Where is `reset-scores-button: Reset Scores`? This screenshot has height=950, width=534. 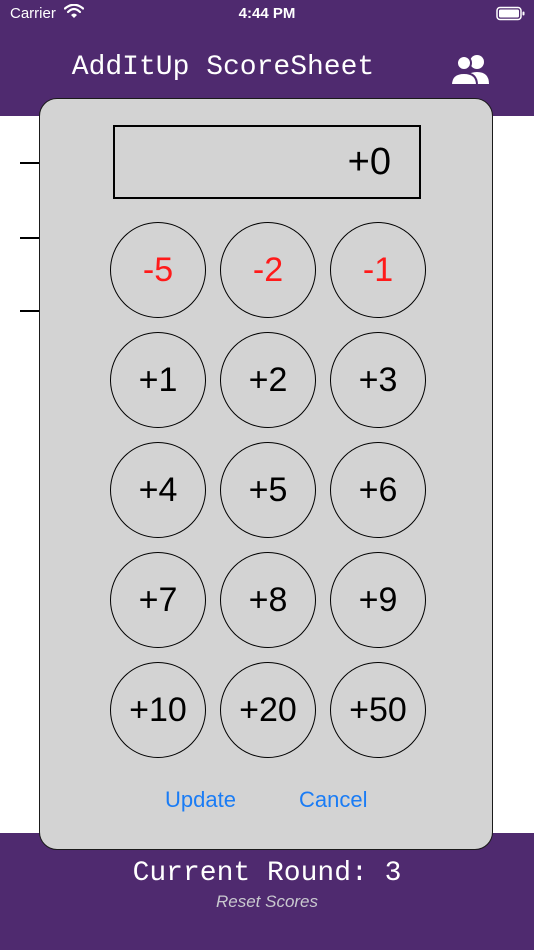 reset-scores-button: Reset Scores is located at coordinates (267, 902).